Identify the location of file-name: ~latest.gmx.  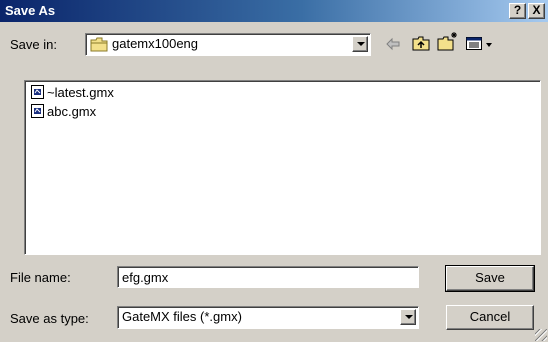
(80, 92).